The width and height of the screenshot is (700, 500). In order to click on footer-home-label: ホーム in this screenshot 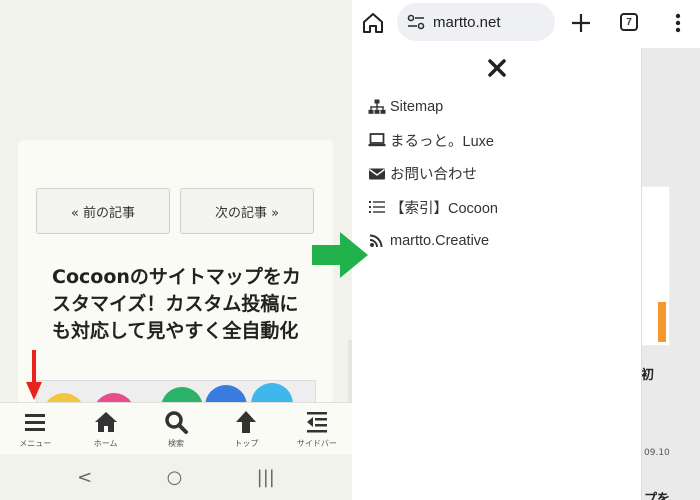, I will do `click(105, 443)`.